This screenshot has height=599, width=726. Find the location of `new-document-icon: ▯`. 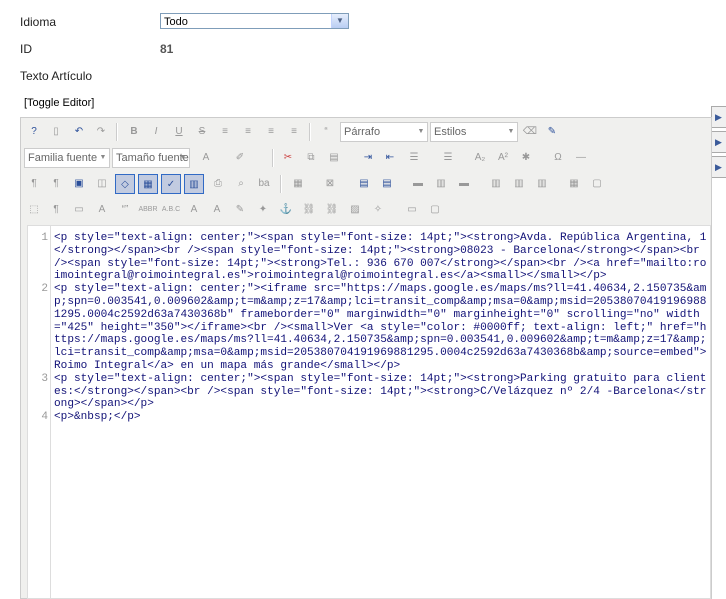

new-document-icon: ▯ is located at coordinates (56, 132).